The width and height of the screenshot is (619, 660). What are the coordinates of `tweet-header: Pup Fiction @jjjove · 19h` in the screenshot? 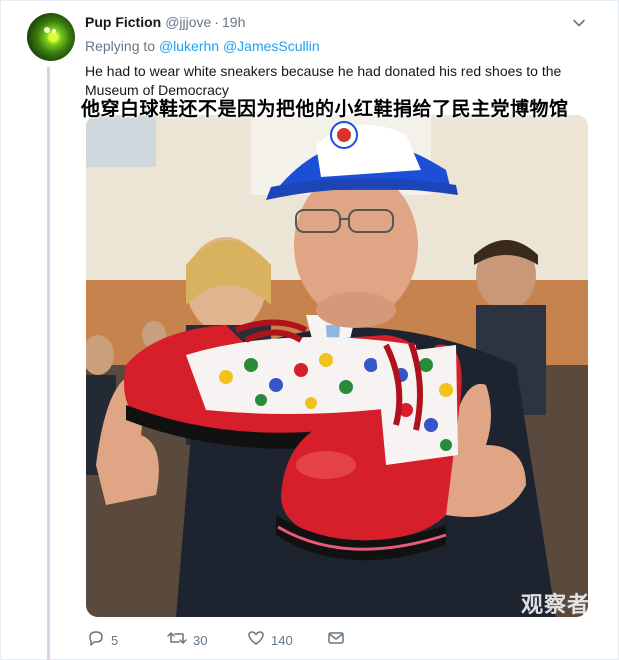 It's located at (165, 23).